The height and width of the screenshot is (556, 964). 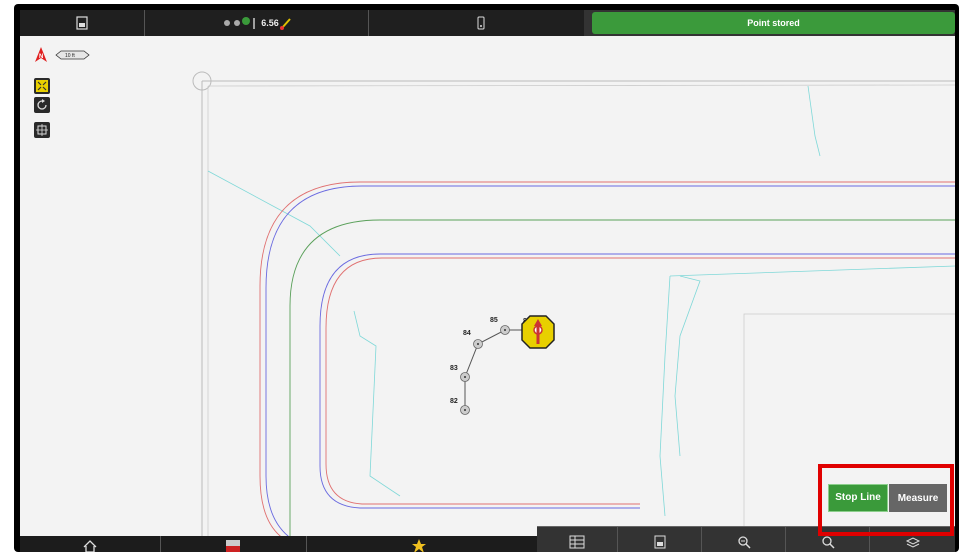 I want to click on point-label: 82, so click(x=454, y=401).